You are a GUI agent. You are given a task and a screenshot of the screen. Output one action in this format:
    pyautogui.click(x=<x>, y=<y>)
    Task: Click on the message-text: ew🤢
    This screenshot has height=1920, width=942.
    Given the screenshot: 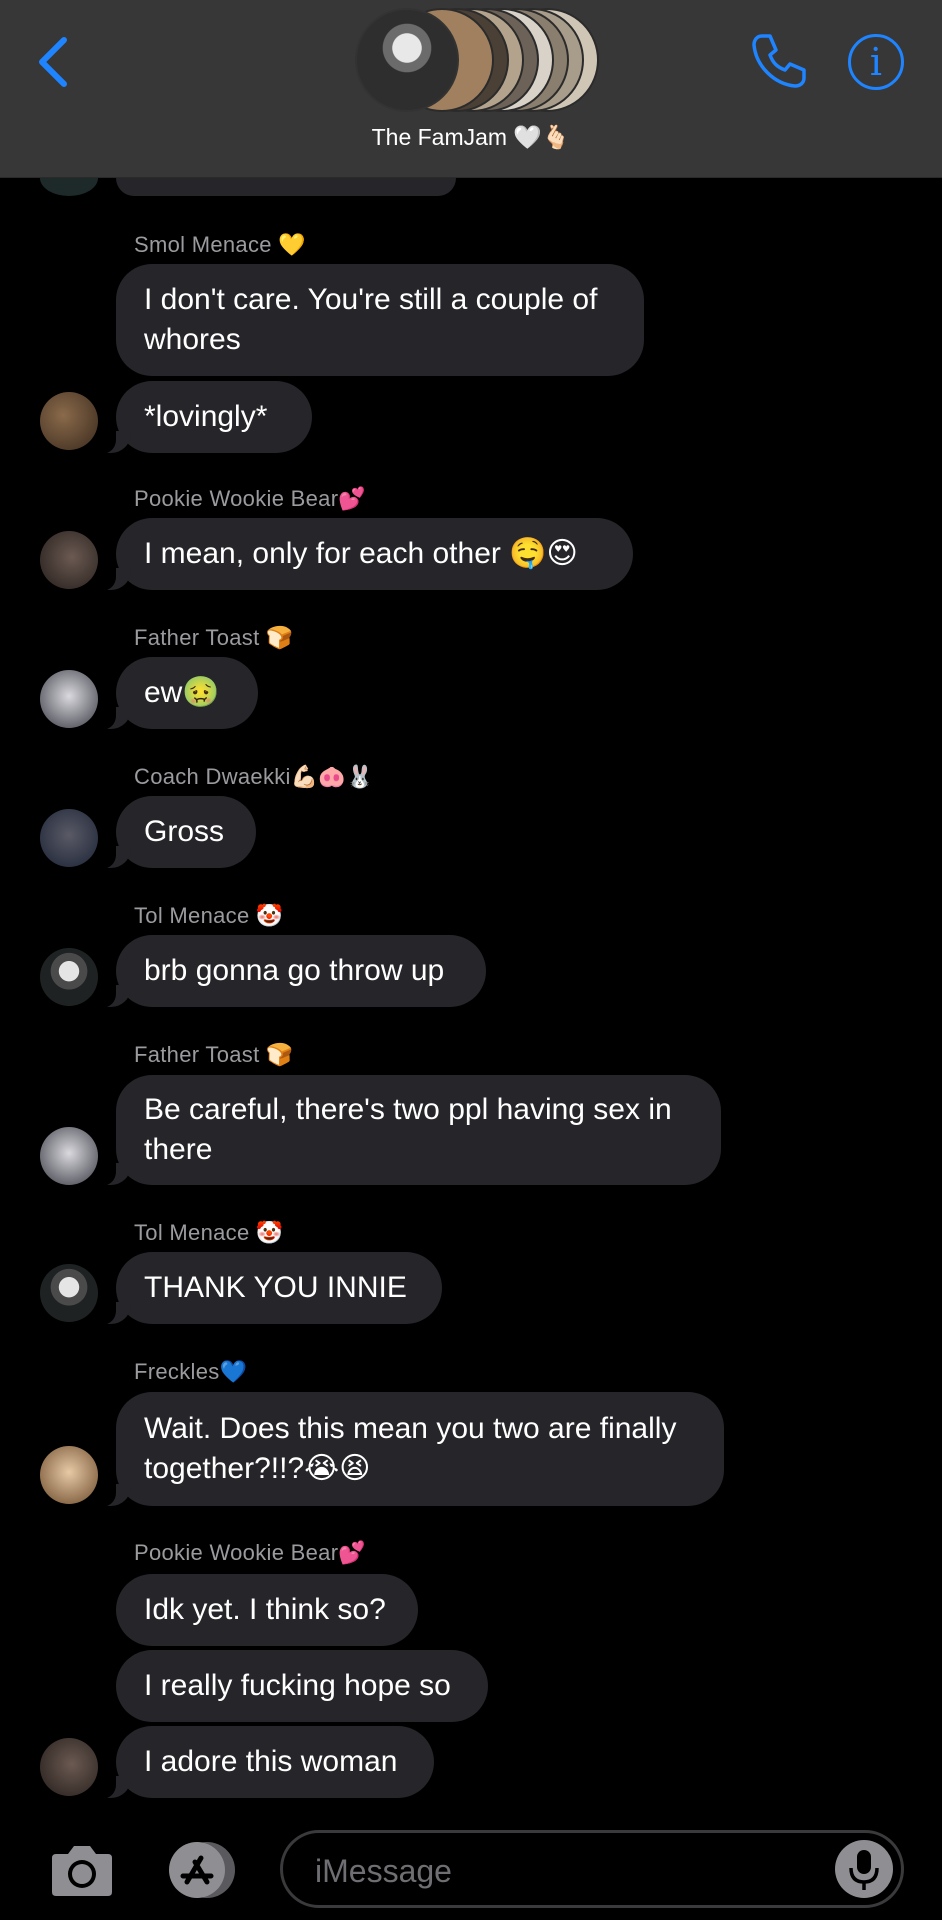 What is the action you would take?
    pyautogui.click(x=182, y=692)
    